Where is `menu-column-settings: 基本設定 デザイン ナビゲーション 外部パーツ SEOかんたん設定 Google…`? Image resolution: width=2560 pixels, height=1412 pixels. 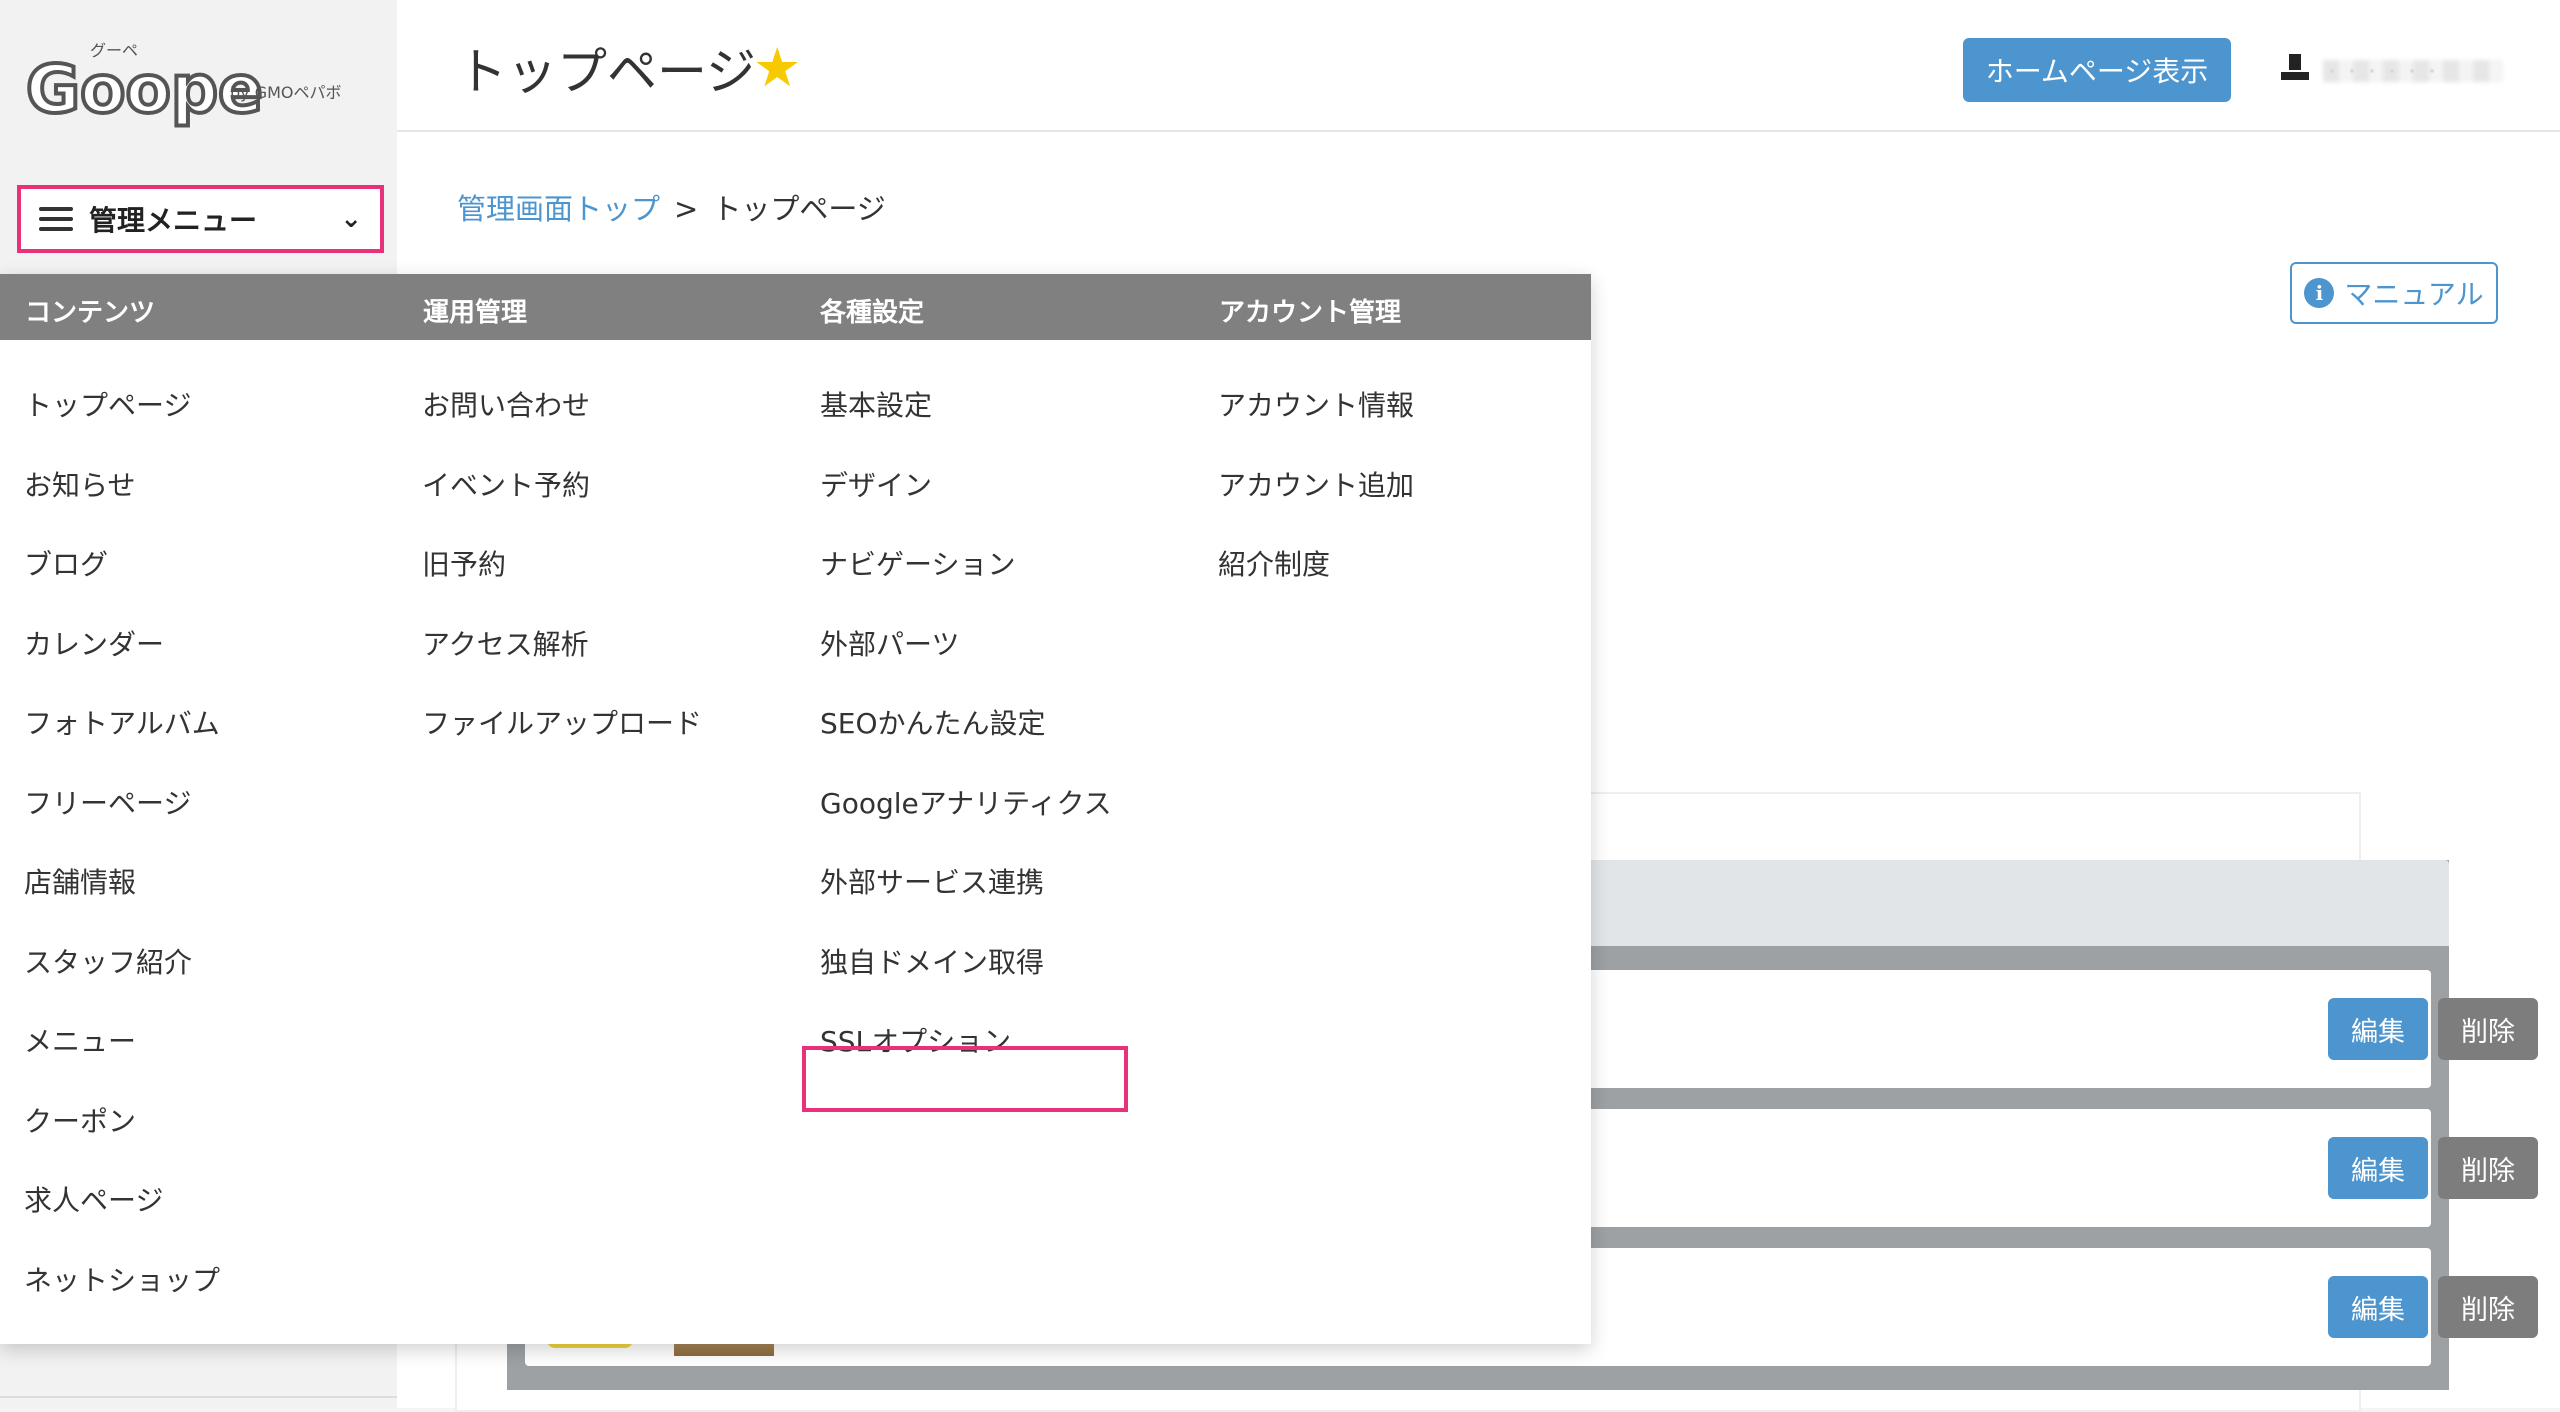 menu-column-settings: 基本設定 デザイン ナビゲーション 外部パーツ SEOかんたん設定 Google… is located at coordinates (966, 742).